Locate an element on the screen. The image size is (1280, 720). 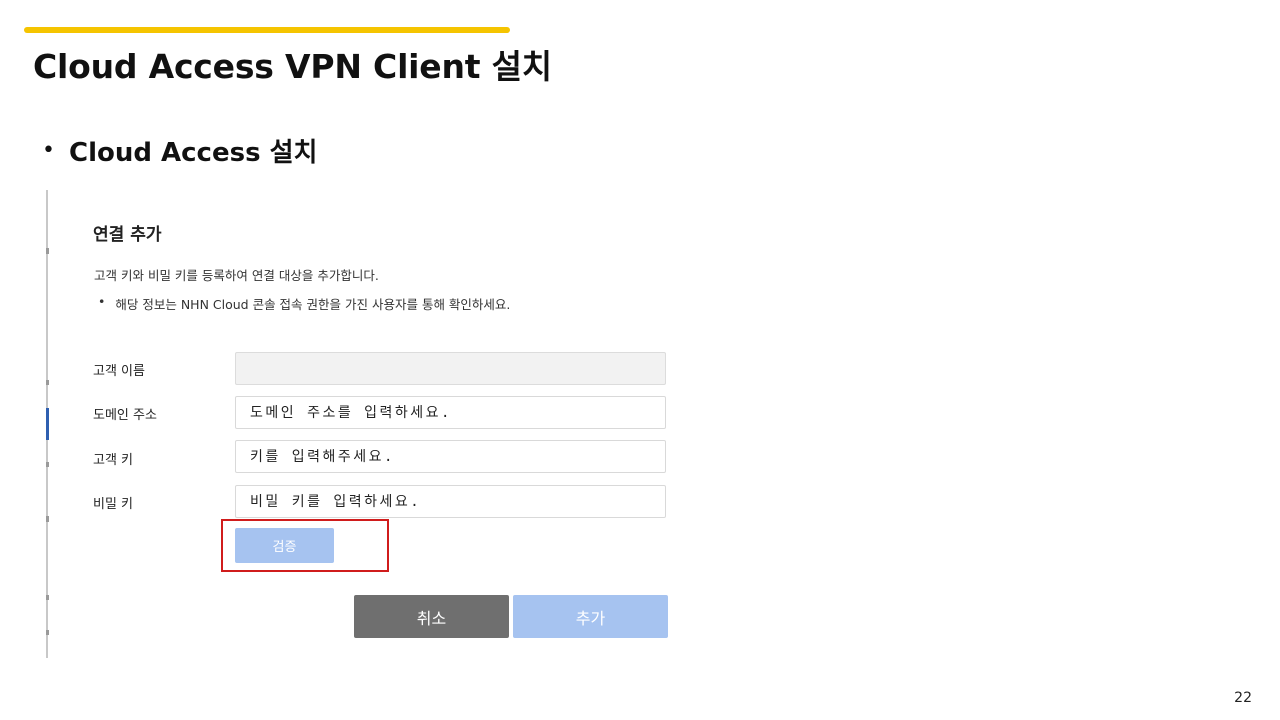
domain-address-label: 도메인 주소 is located at coordinates (125, 415).